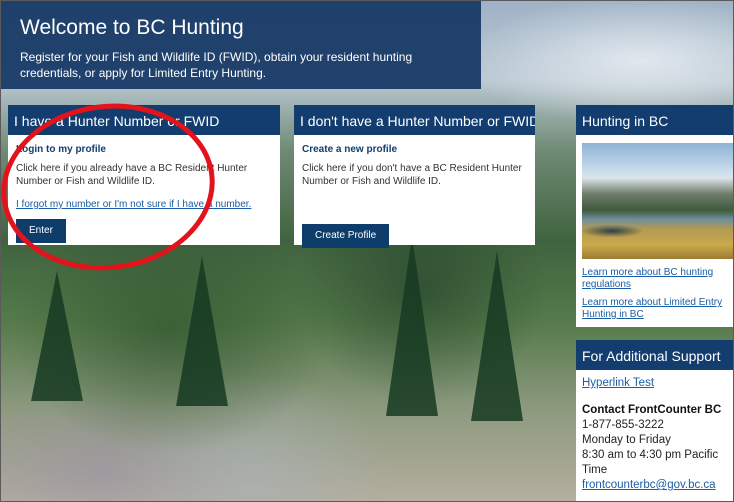 This screenshot has width=734, height=502. Describe the element at coordinates (346, 236) in the screenshot. I see `create-profile-button: Create Profile` at that location.